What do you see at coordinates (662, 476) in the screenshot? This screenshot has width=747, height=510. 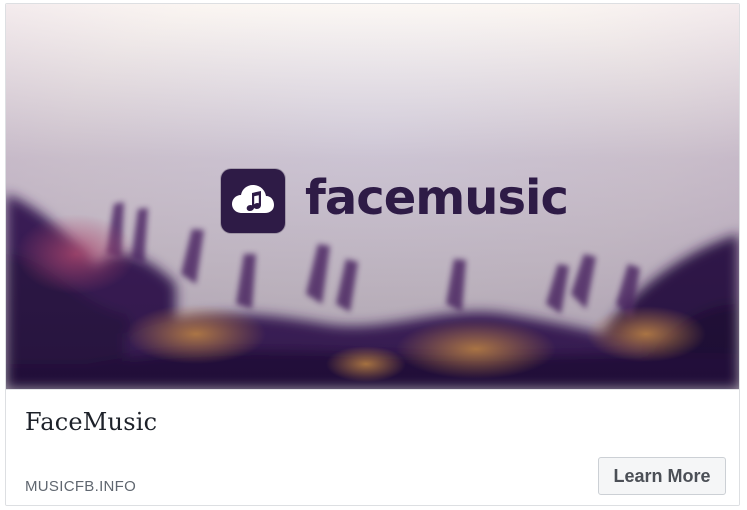 I see `learn-more-button: Learn More` at bounding box center [662, 476].